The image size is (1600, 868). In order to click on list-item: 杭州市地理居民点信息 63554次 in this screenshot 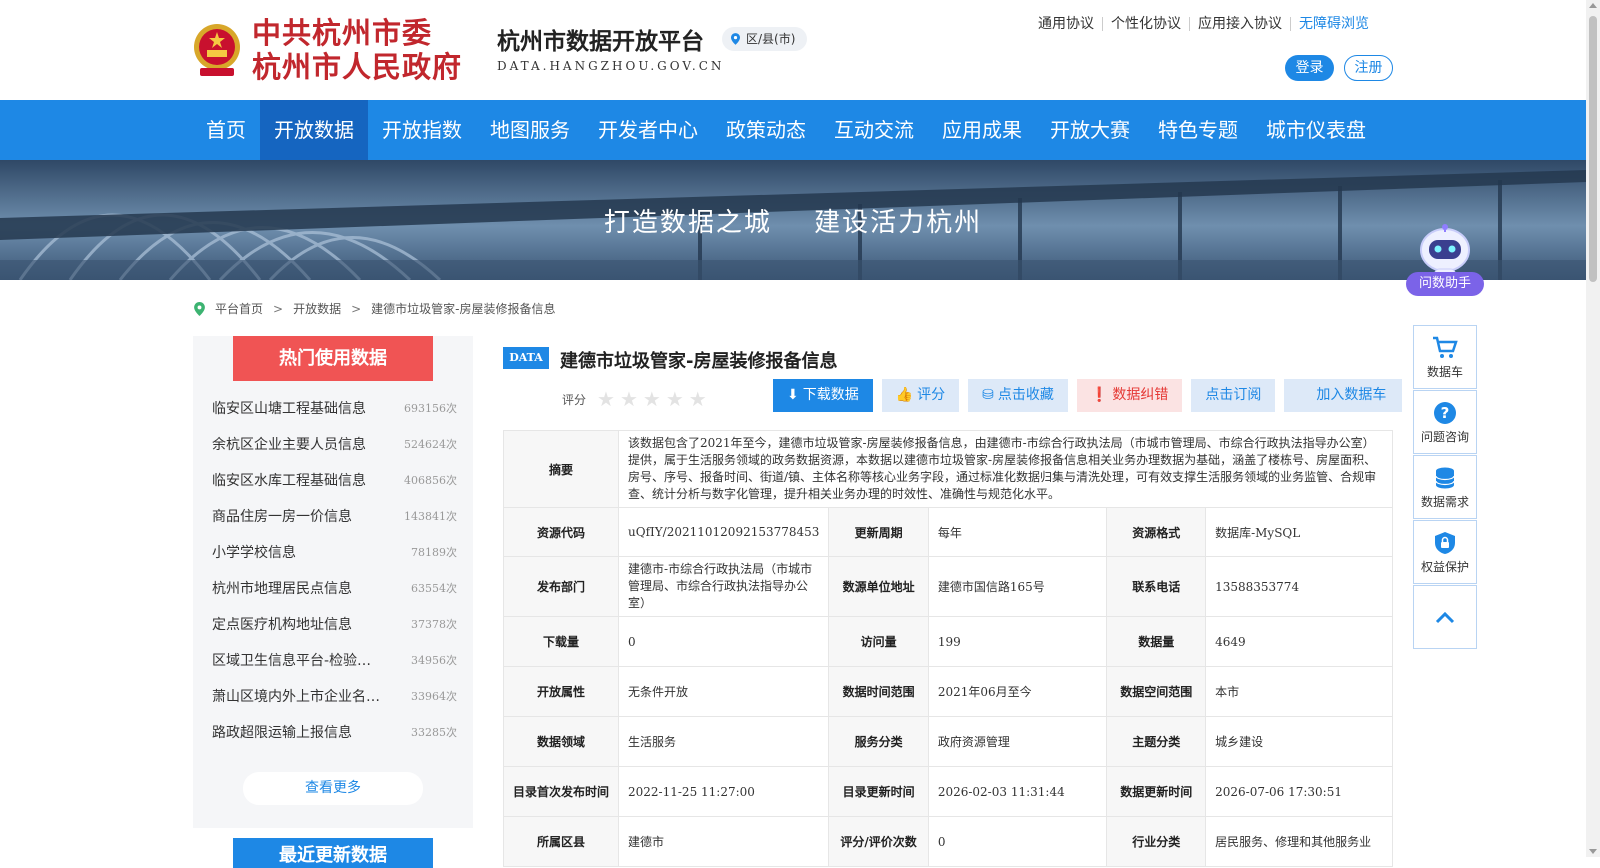, I will do `click(334, 588)`.